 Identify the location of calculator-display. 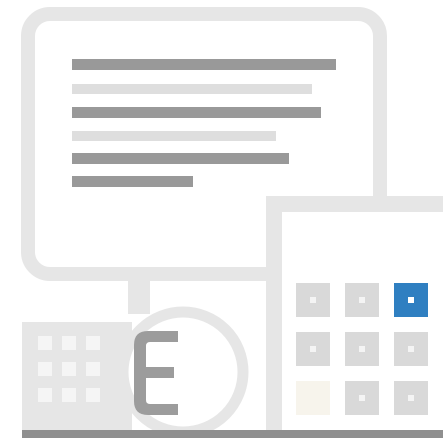
(362, 225).